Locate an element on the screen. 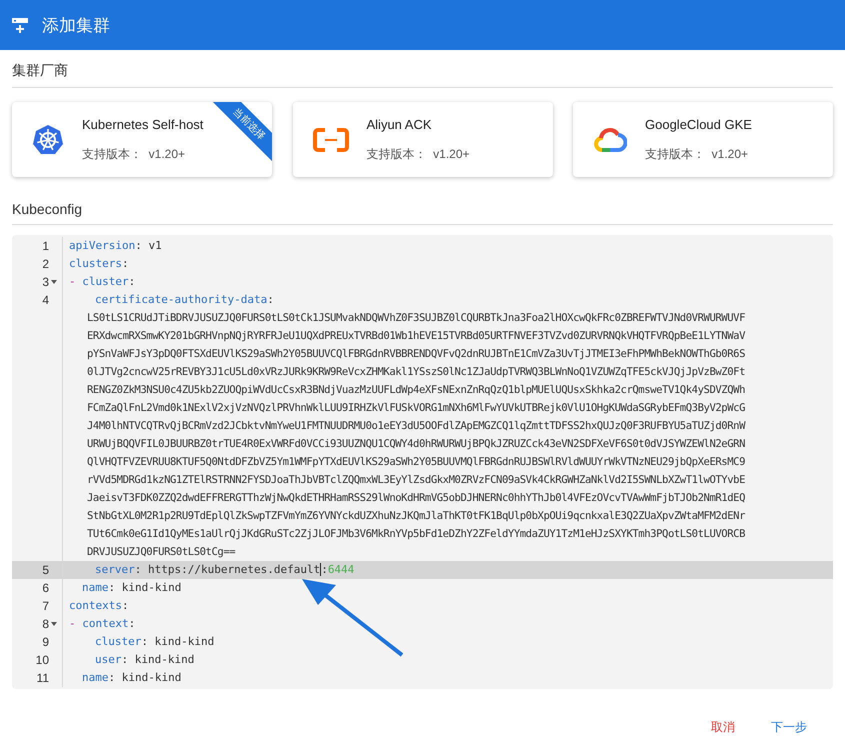  dialog-title: 添加集群 is located at coordinates (76, 25).